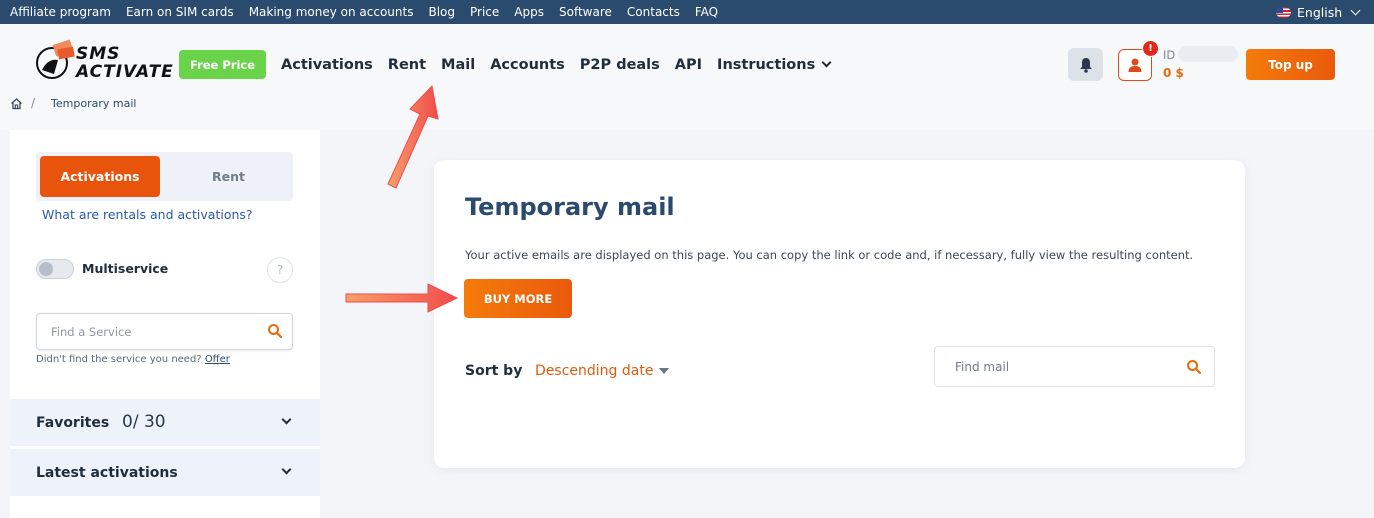  I want to click on top-link-faq: FAQ, so click(706, 12).